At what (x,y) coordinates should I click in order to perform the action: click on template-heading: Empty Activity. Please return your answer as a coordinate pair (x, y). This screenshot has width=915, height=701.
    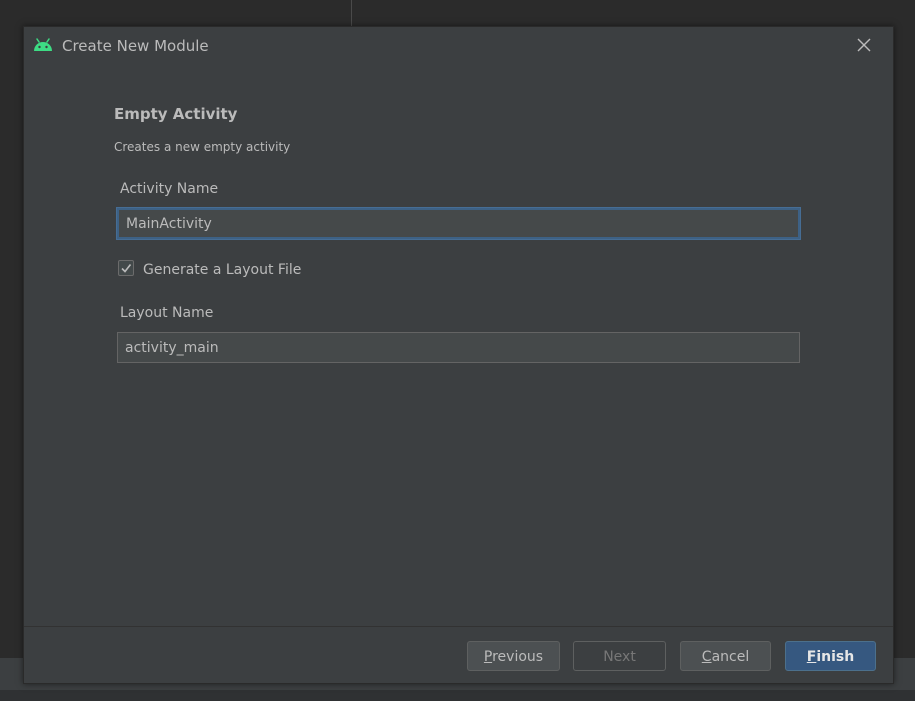
    Looking at the image, I should click on (176, 114).